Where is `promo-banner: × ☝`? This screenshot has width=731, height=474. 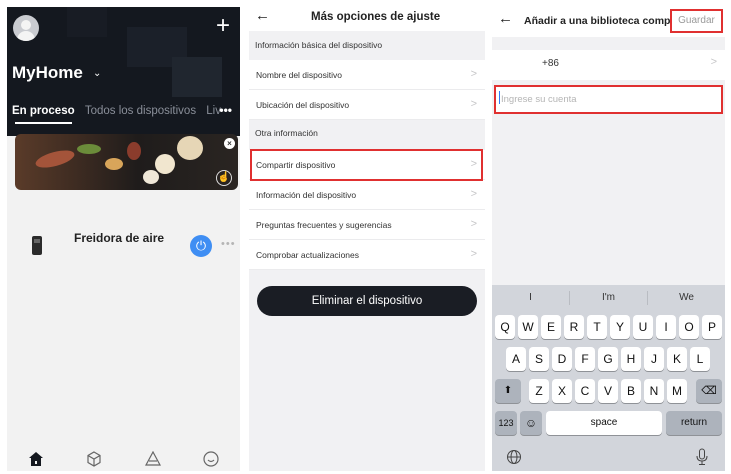
promo-banner: × ☝ is located at coordinates (126, 162).